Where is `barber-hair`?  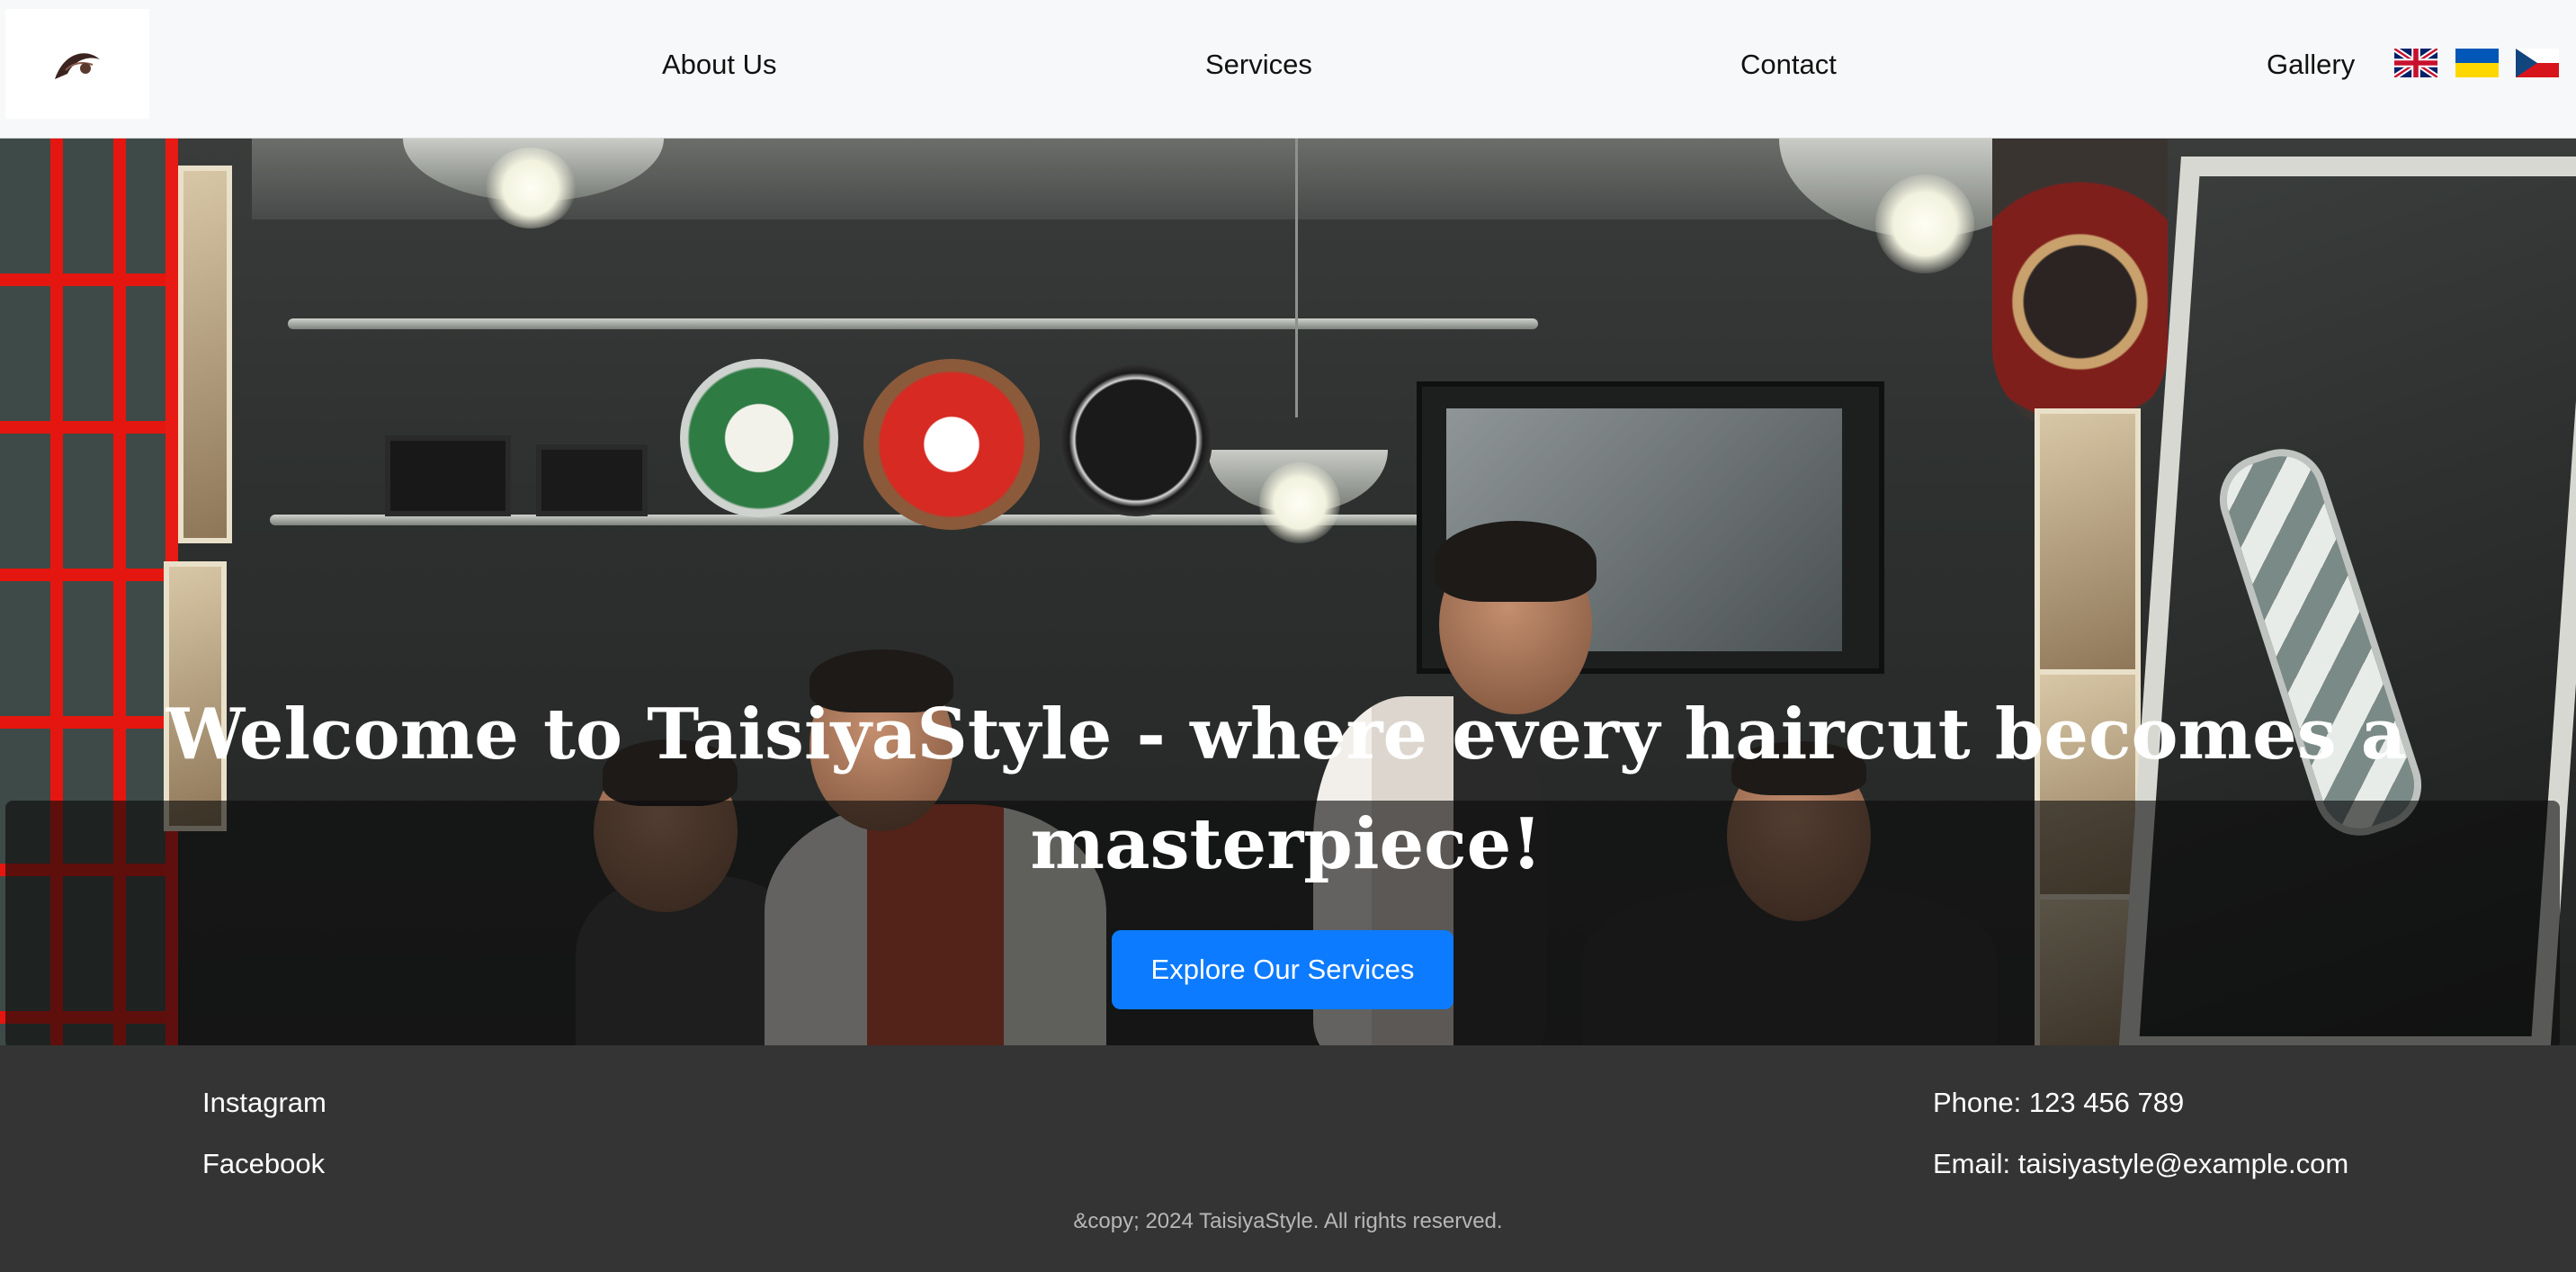 barber-hair is located at coordinates (1516, 561).